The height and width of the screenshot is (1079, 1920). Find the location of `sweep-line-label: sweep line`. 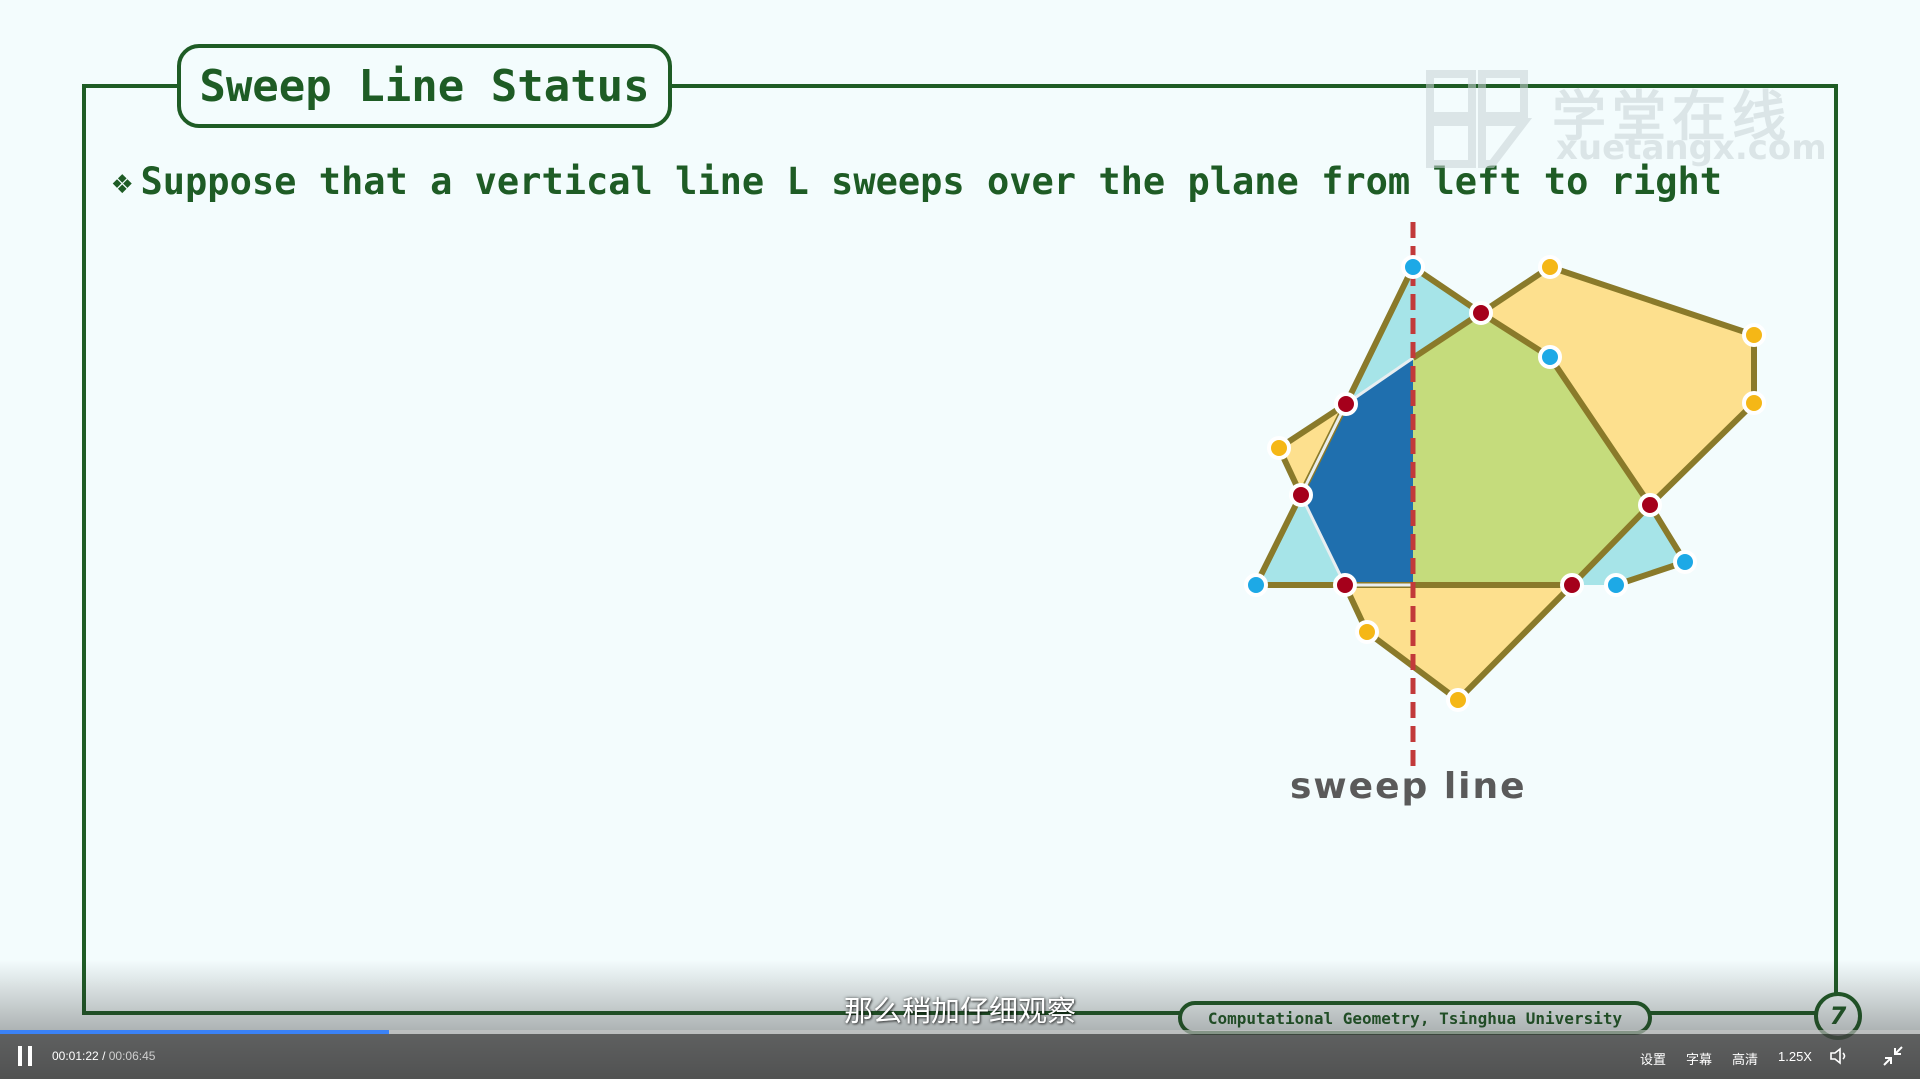

sweep-line-label: sweep line is located at coordinates (1408, 786).